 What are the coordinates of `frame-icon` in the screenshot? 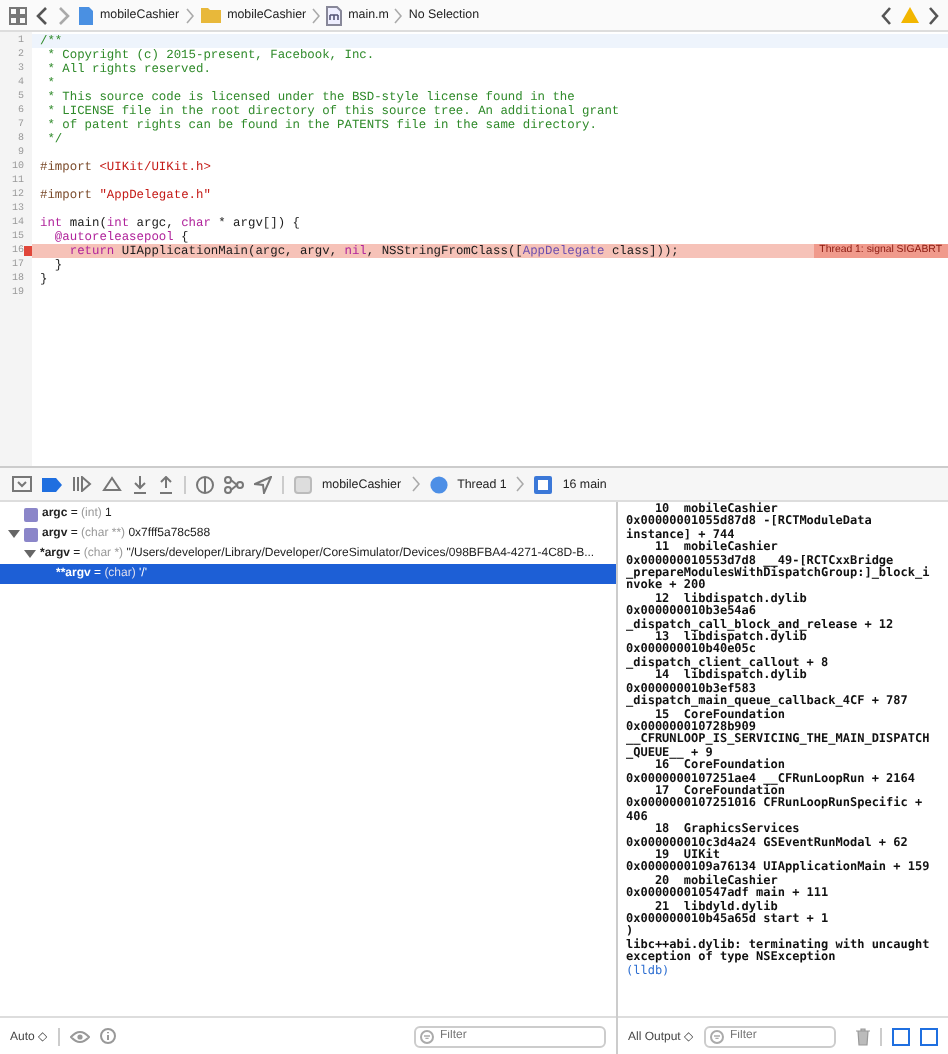 It's located at (543, 484).